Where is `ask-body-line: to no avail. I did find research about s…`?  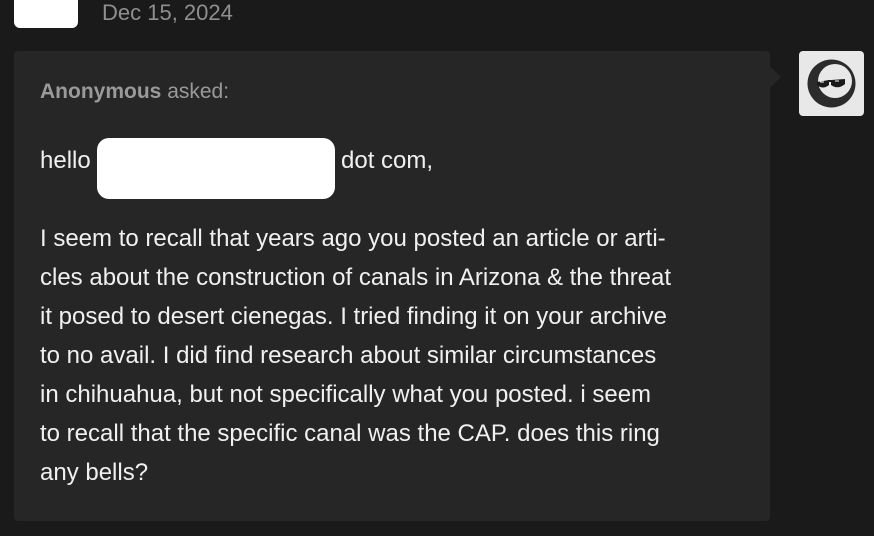
ask-body-line: to no avail. I did find research about s… is located at coordinates (348, 355).